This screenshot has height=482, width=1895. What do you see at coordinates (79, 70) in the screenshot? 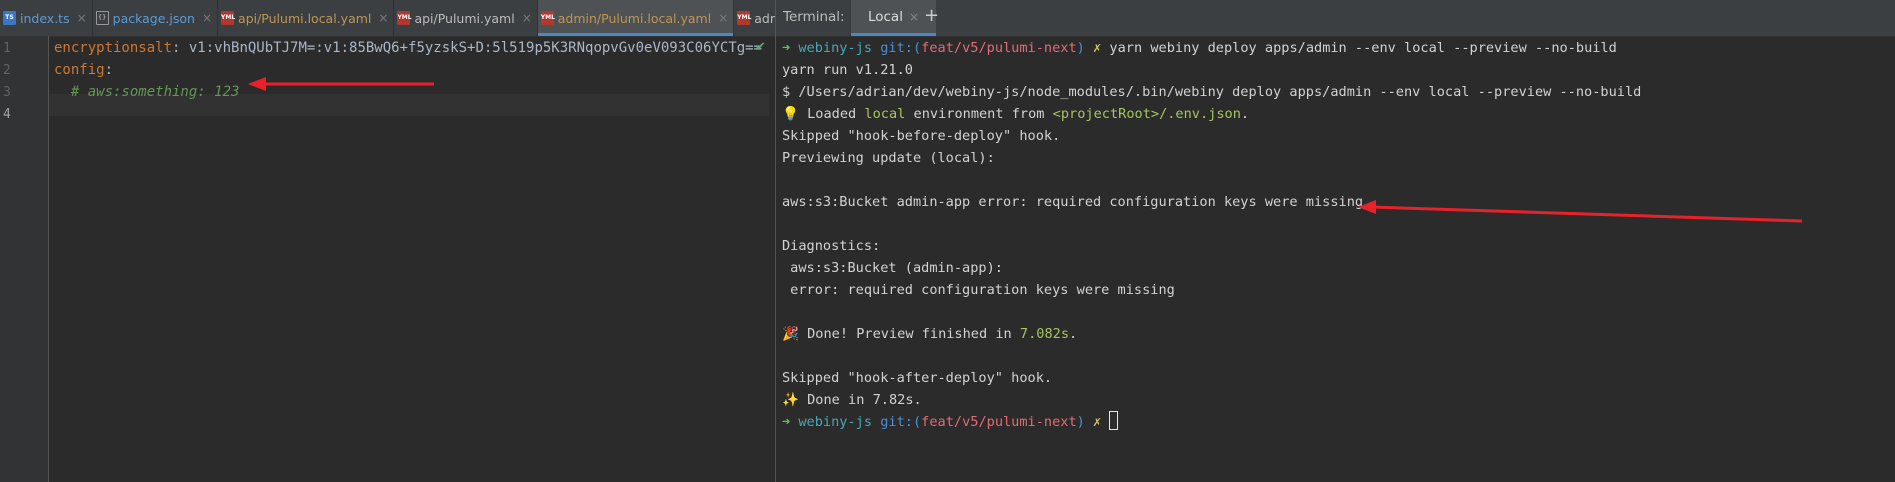
I see `yaml-key: config` at bounding box center [79, 70].